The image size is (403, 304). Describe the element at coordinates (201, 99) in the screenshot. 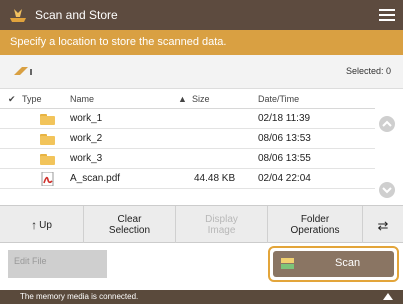

I see `header-size: Size` at that location.